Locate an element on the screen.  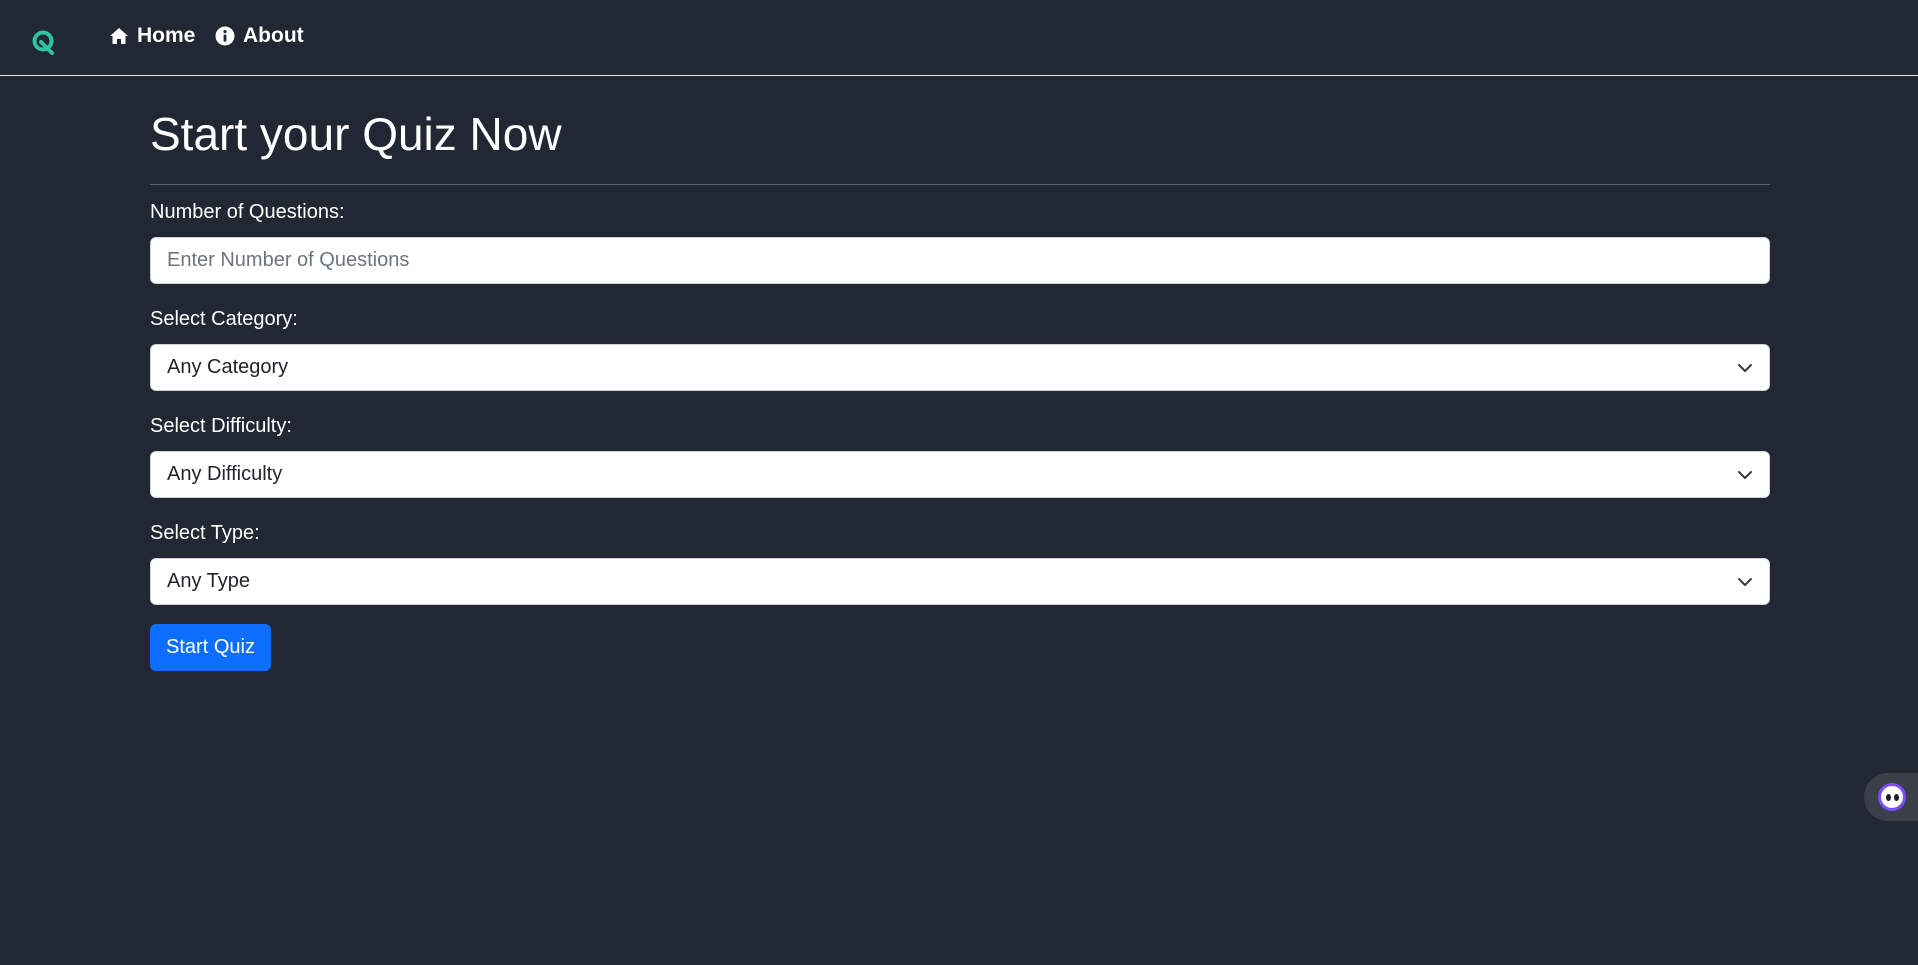
questions-label: Number of Questions: is located at coordinates (247, 212).